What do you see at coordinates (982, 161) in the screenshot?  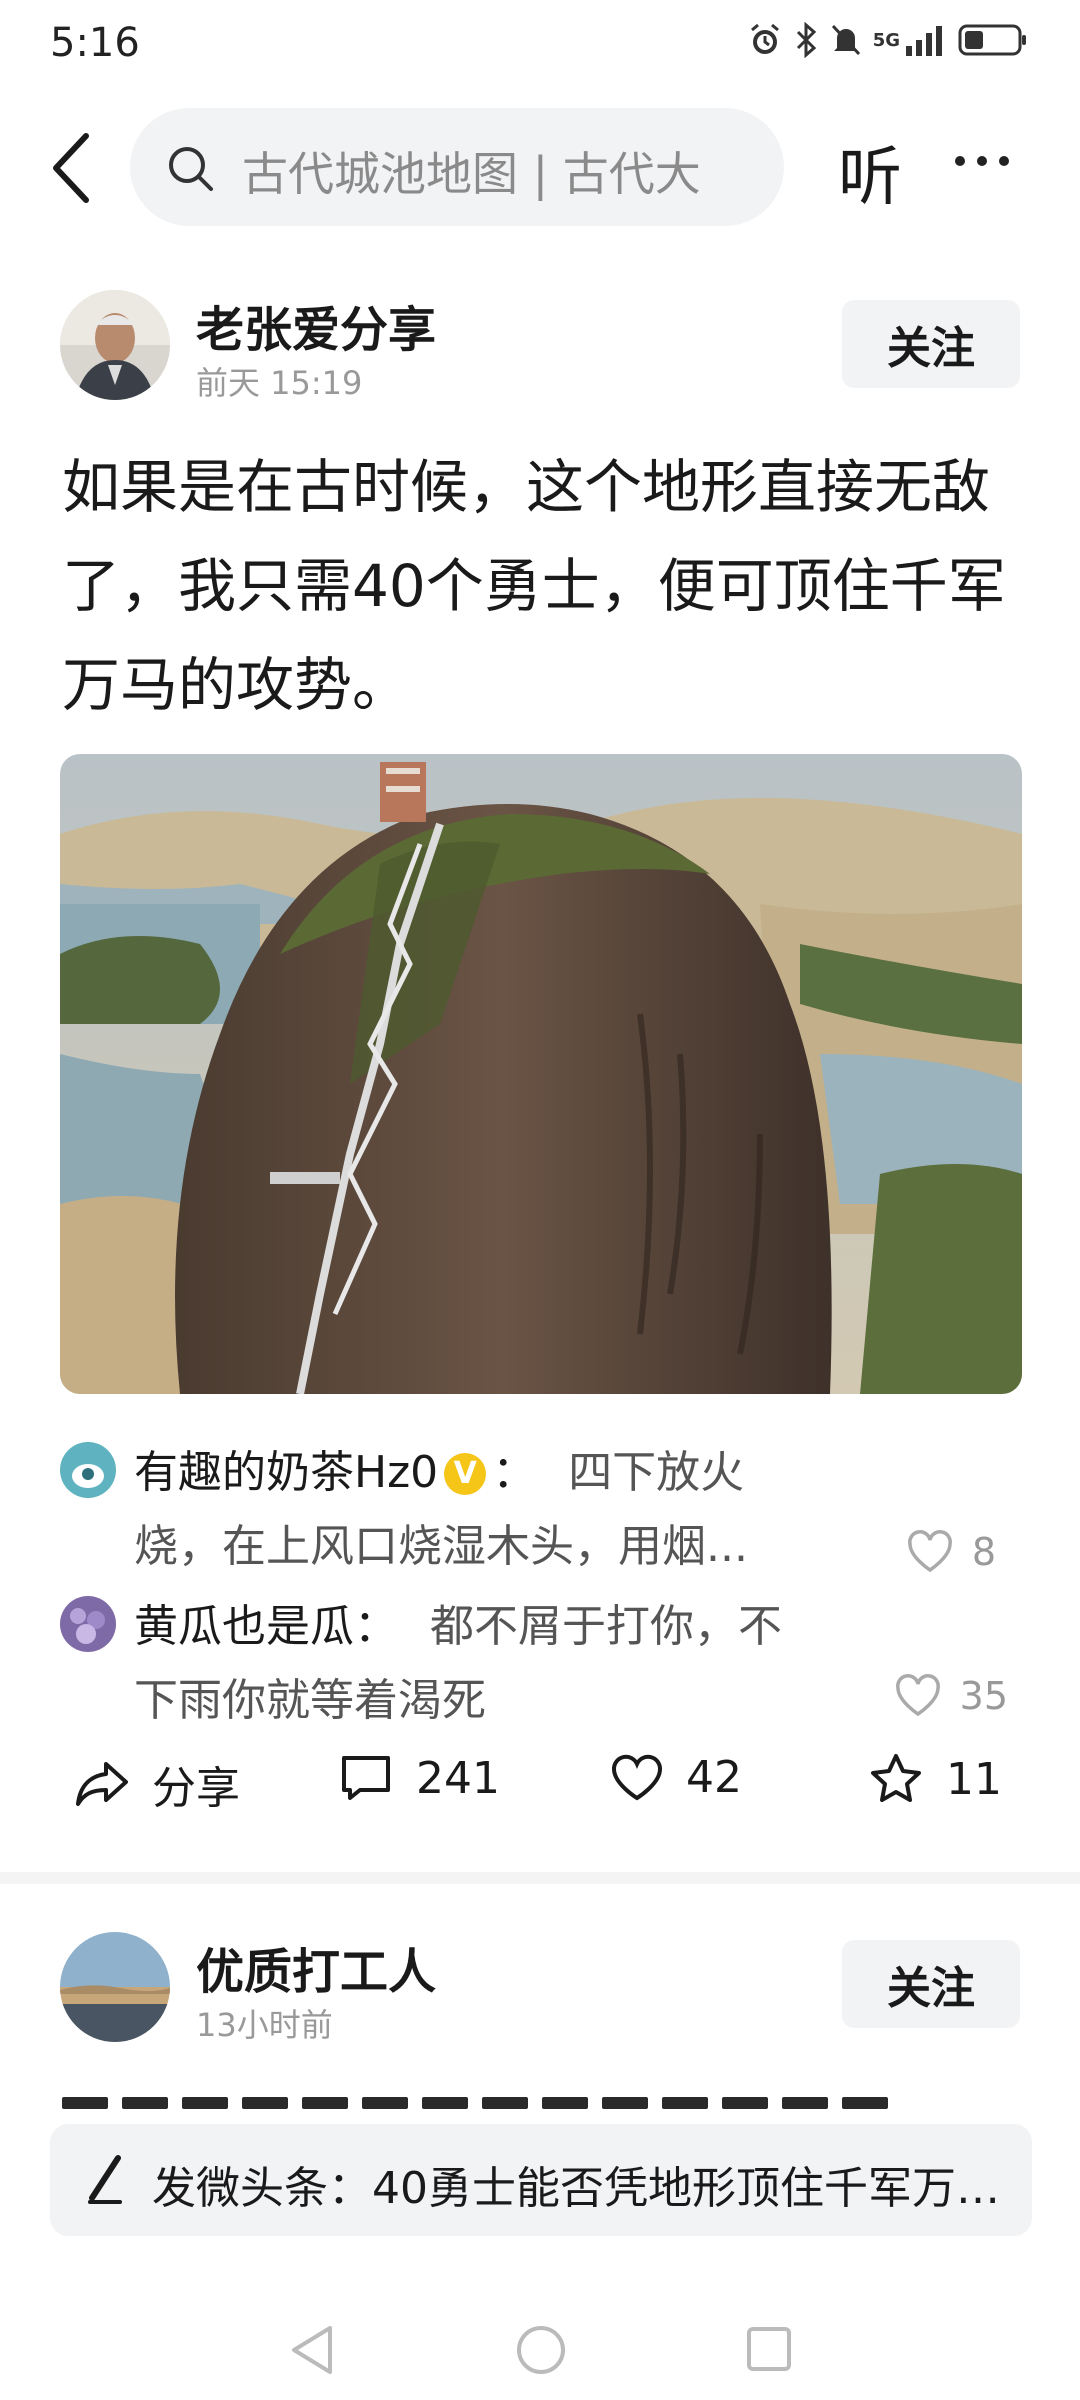 I see `more-icon` at bounding box center [982, 161].